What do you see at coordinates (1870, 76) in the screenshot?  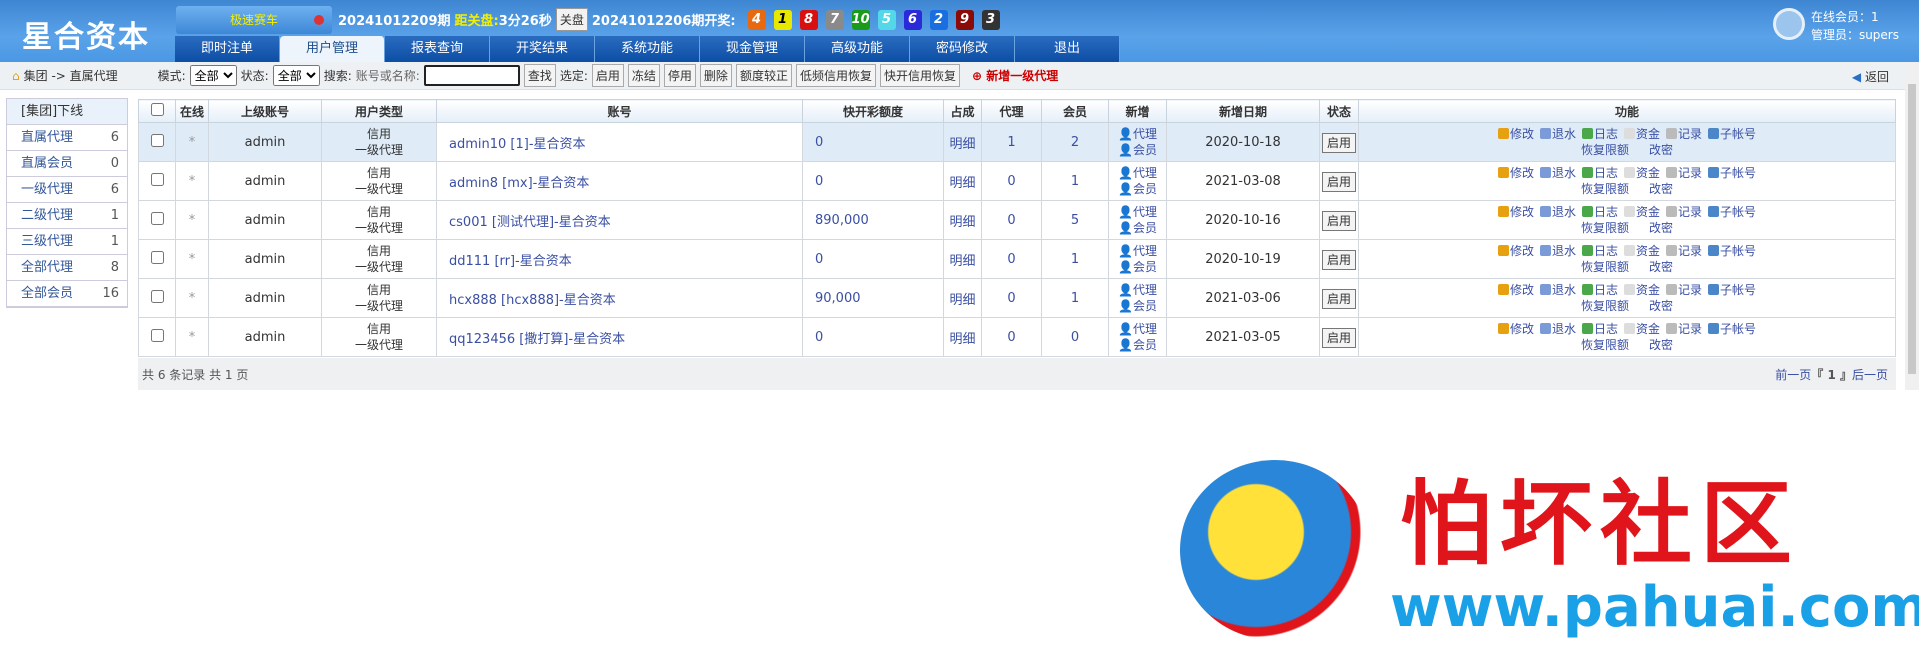 I see `back-button: ◀ 返回` at bounding box center [1870, 76].